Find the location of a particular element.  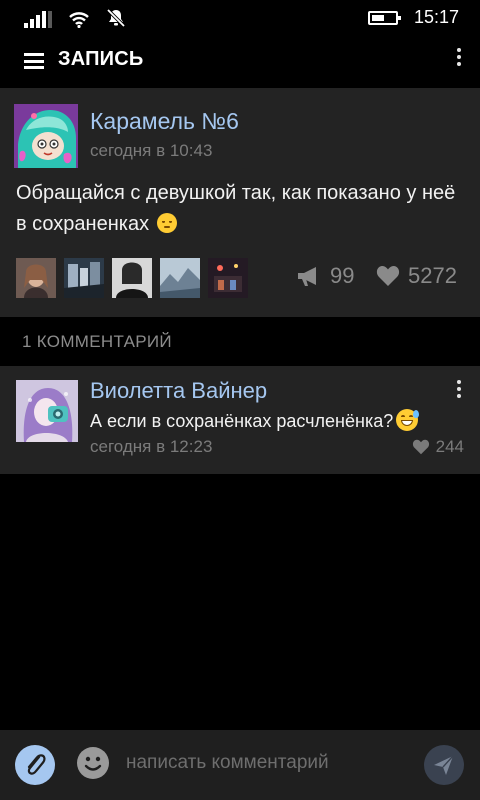

comment-input is located at coordinates (266, 763).